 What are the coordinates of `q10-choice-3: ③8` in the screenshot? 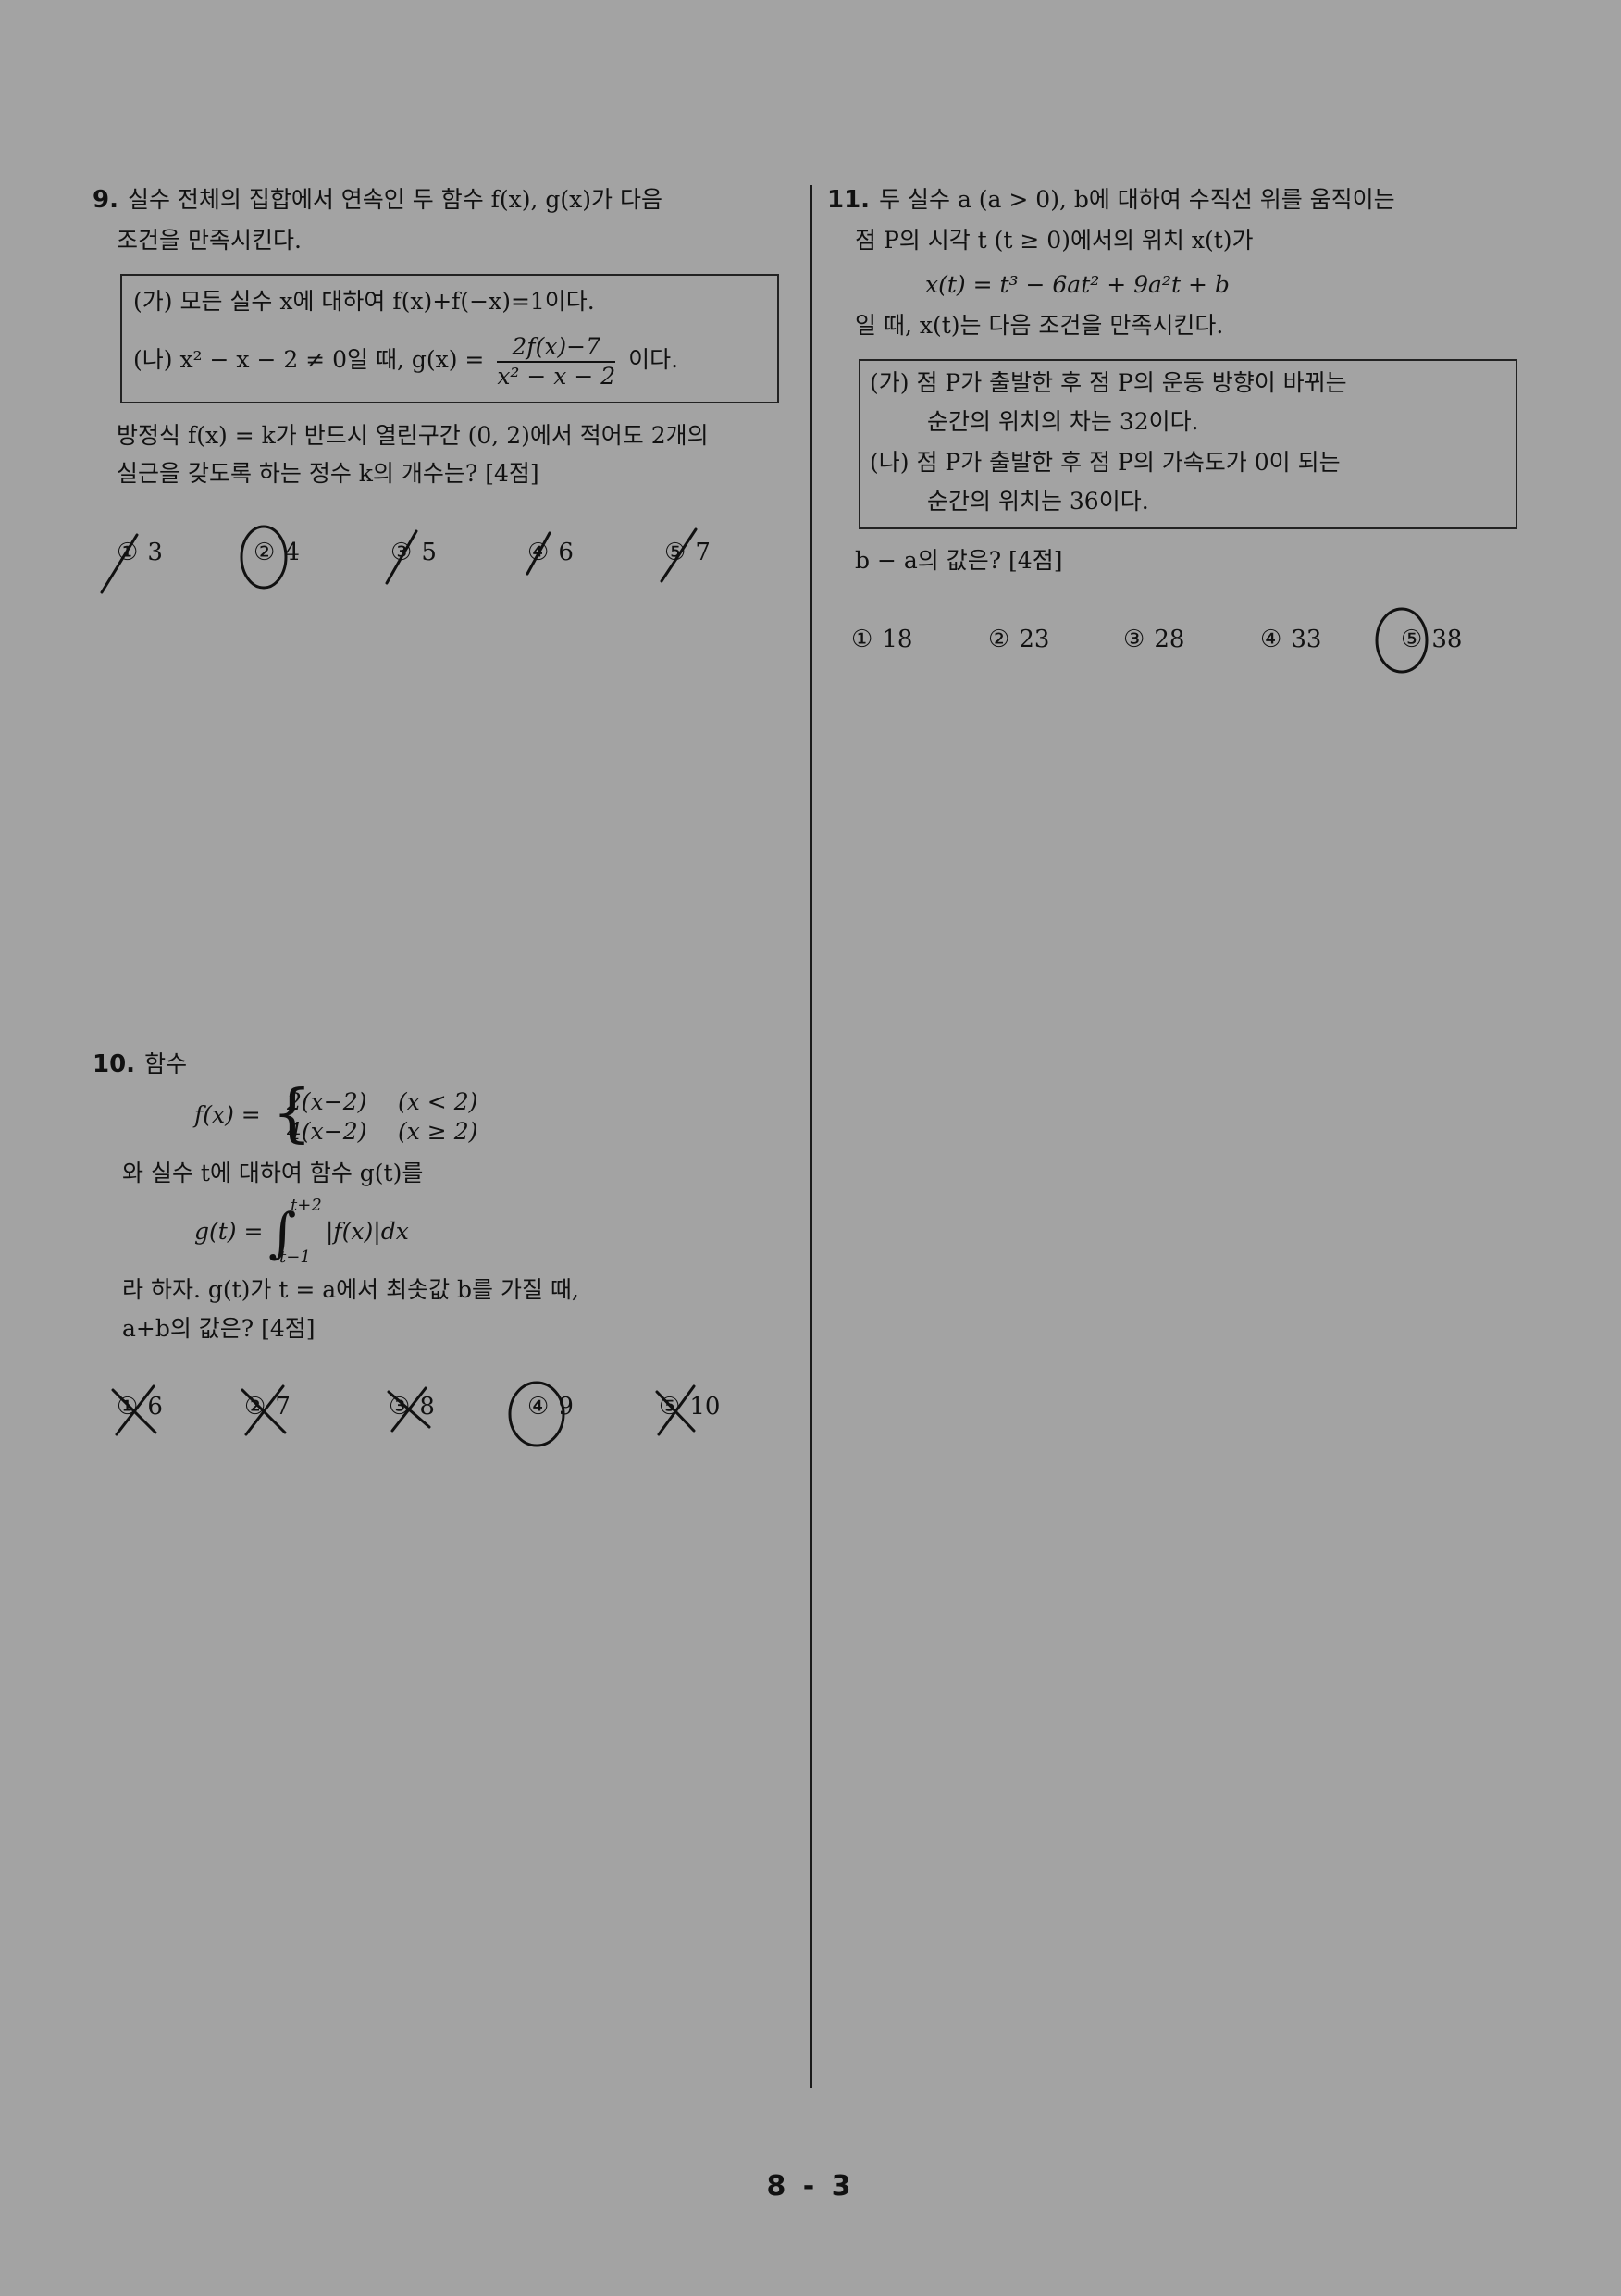 It's located at (412, 1407).